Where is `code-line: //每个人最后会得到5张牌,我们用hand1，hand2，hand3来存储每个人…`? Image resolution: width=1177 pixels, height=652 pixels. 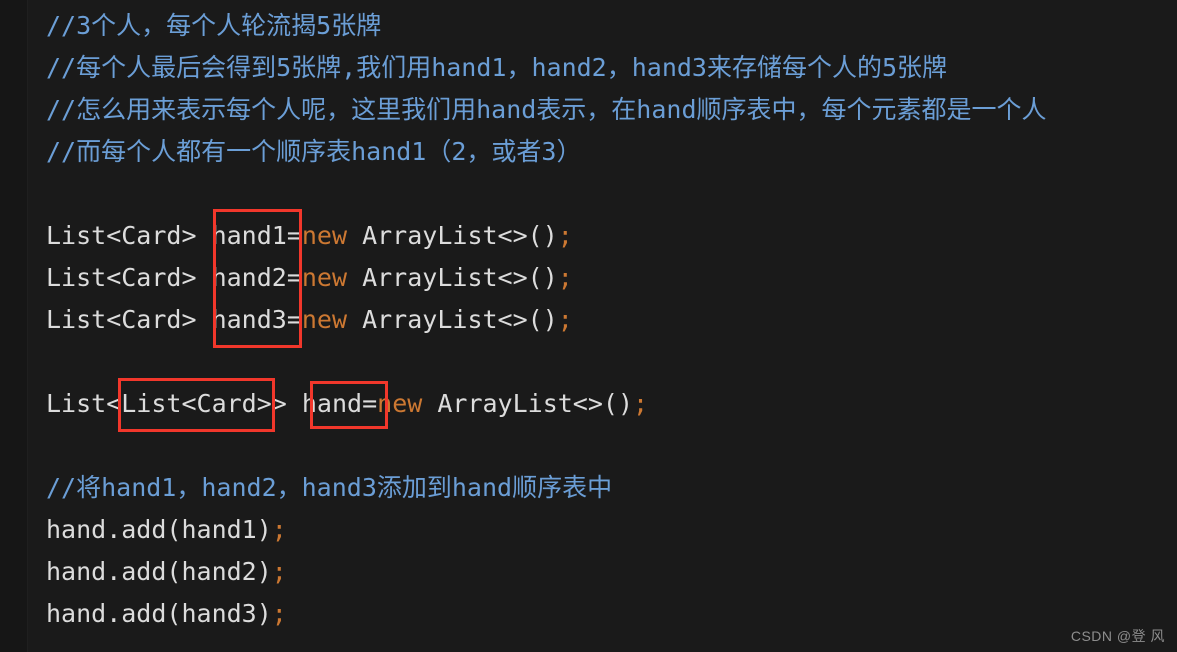 code-line: //每个人最后会得到5张牌,我们用hand1，hand2，hand3来存储每个人… is located at coordinates (611, 68).